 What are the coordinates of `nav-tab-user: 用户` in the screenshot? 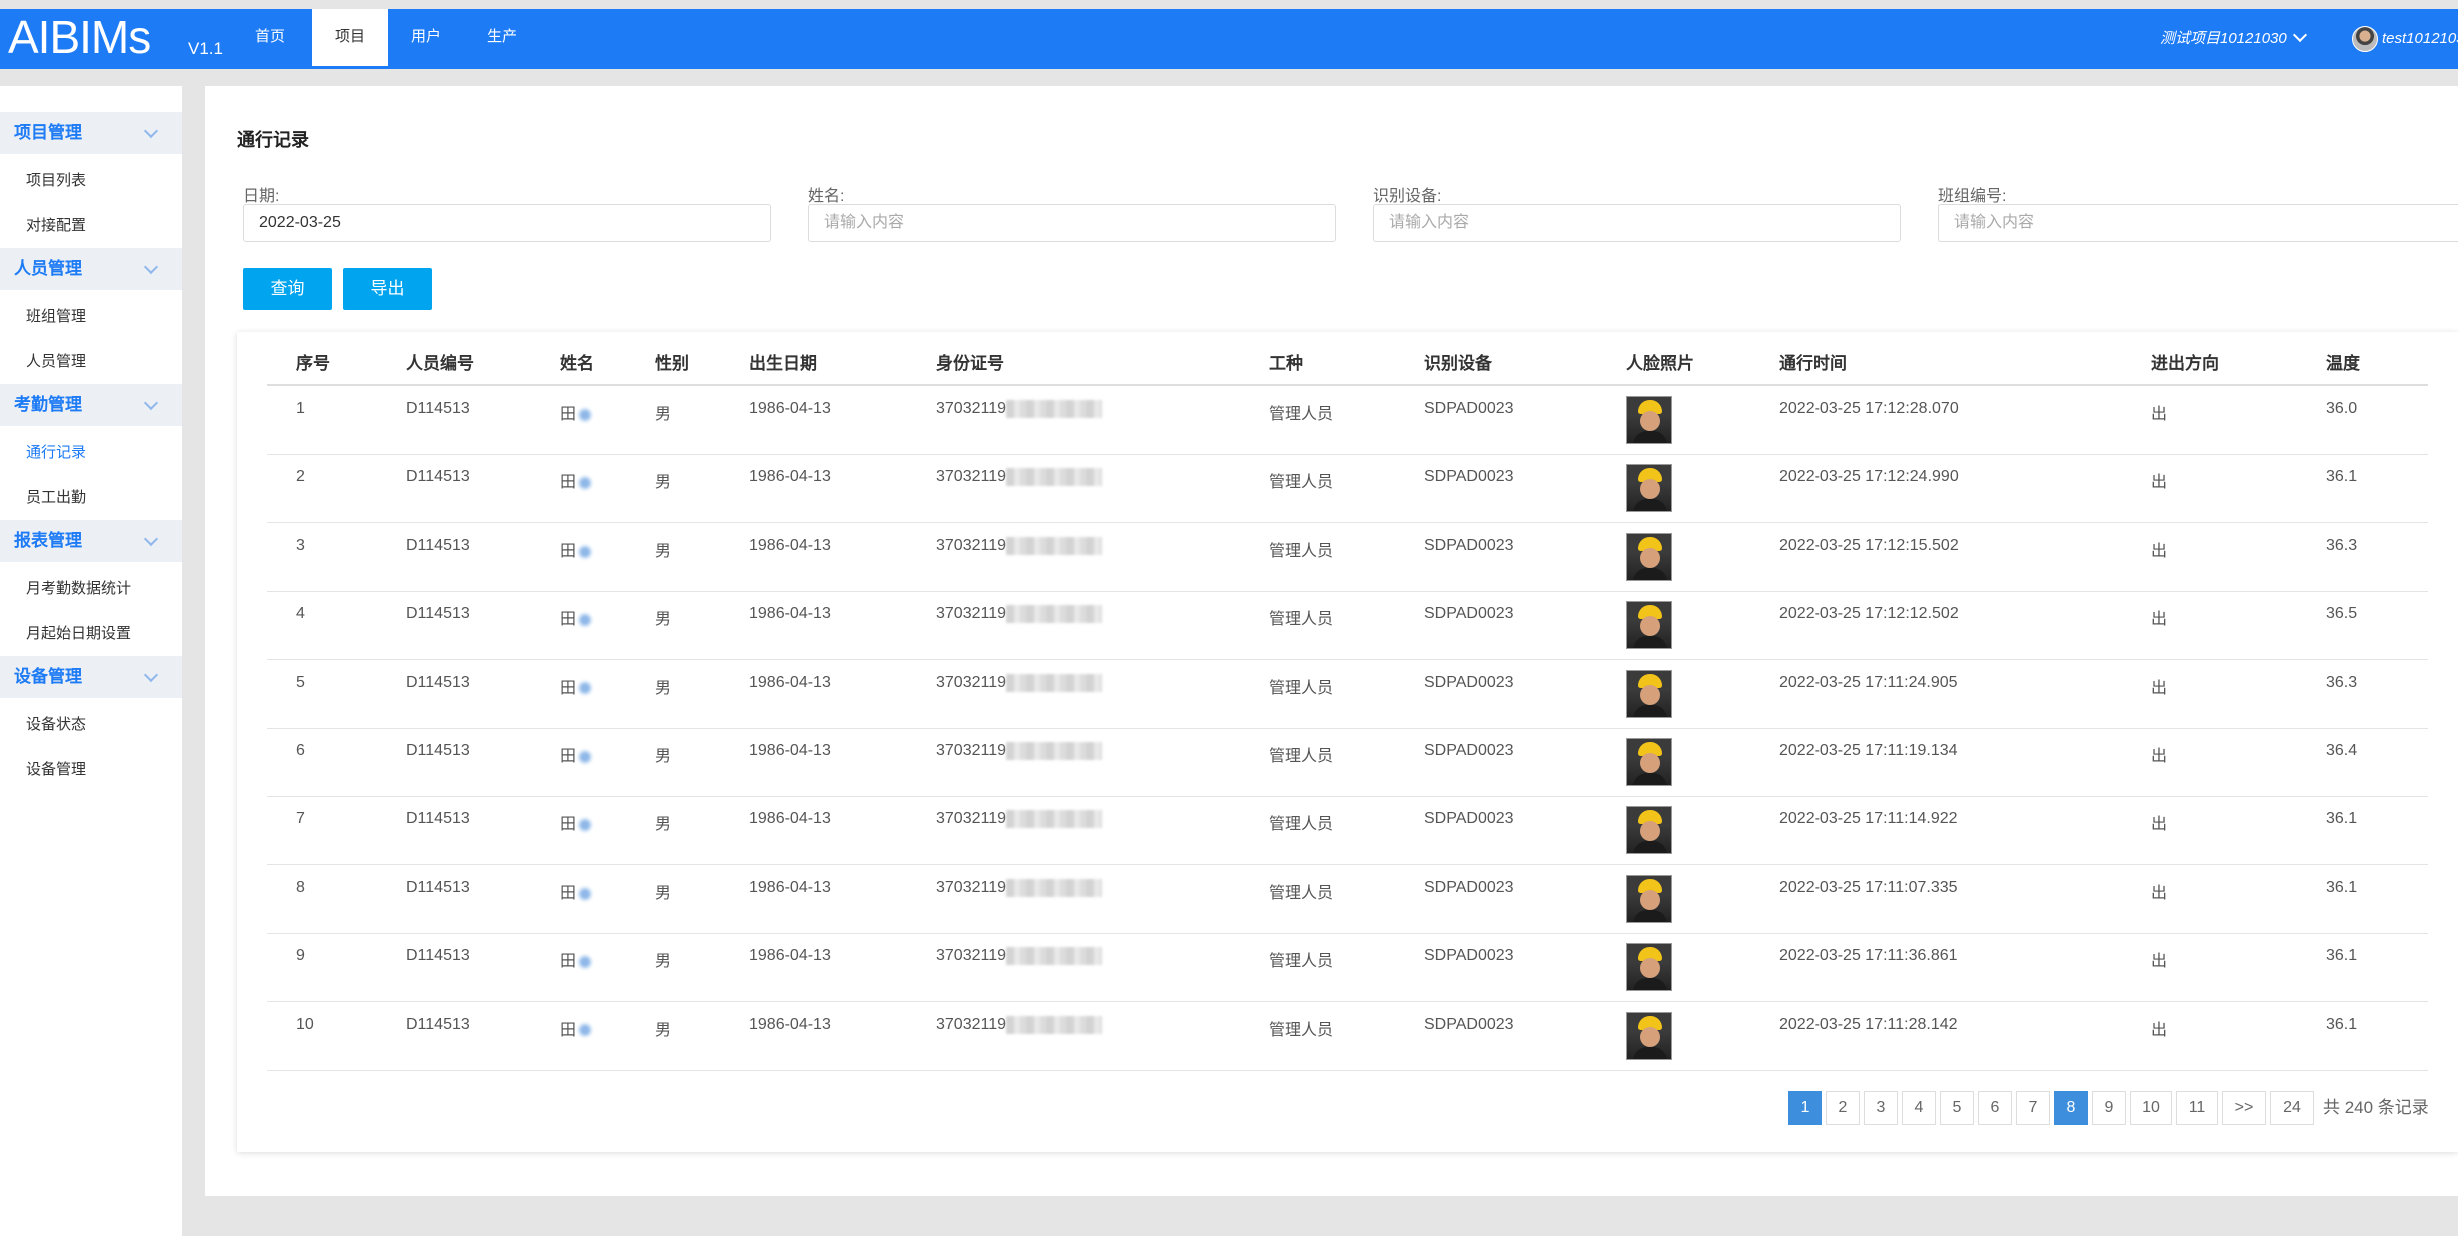 It's located at (426, 39).